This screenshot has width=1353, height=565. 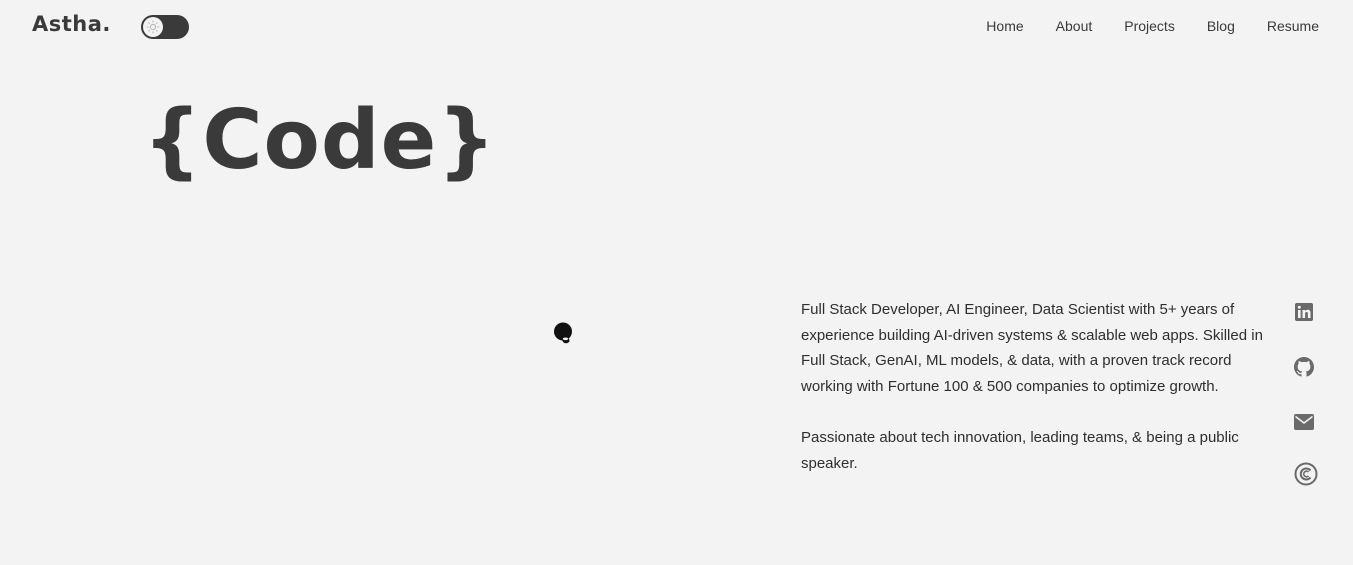 What do you see at coordinates (1306, 474) in the screenshot?
I see `calendly-icon` at bounding box center [1306, 474].